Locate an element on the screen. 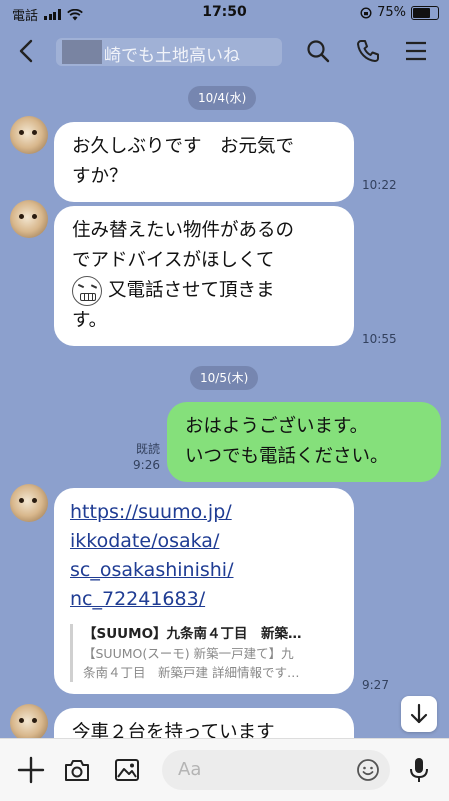 Image resolution: width=449 pixels, height=801 pixels. battery-percent: 75% is located at coordinates (391, 12).